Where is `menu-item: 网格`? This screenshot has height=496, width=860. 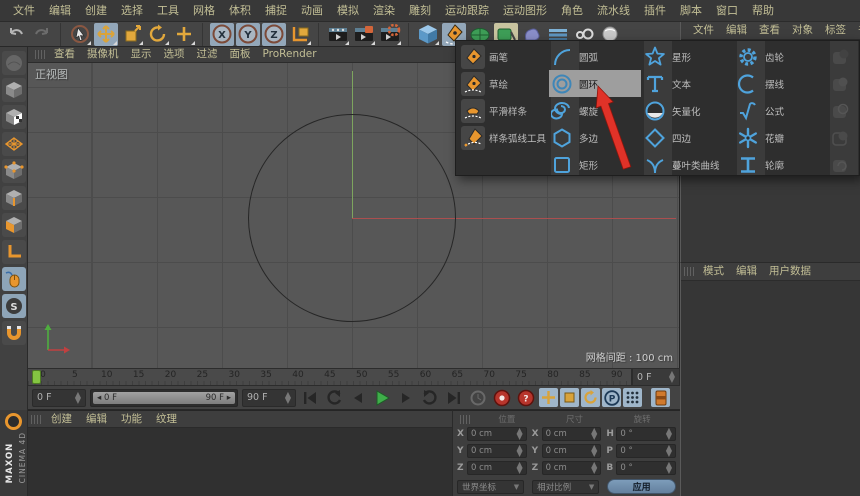
menu-item: 网格 is located at coordinates (204, 10).